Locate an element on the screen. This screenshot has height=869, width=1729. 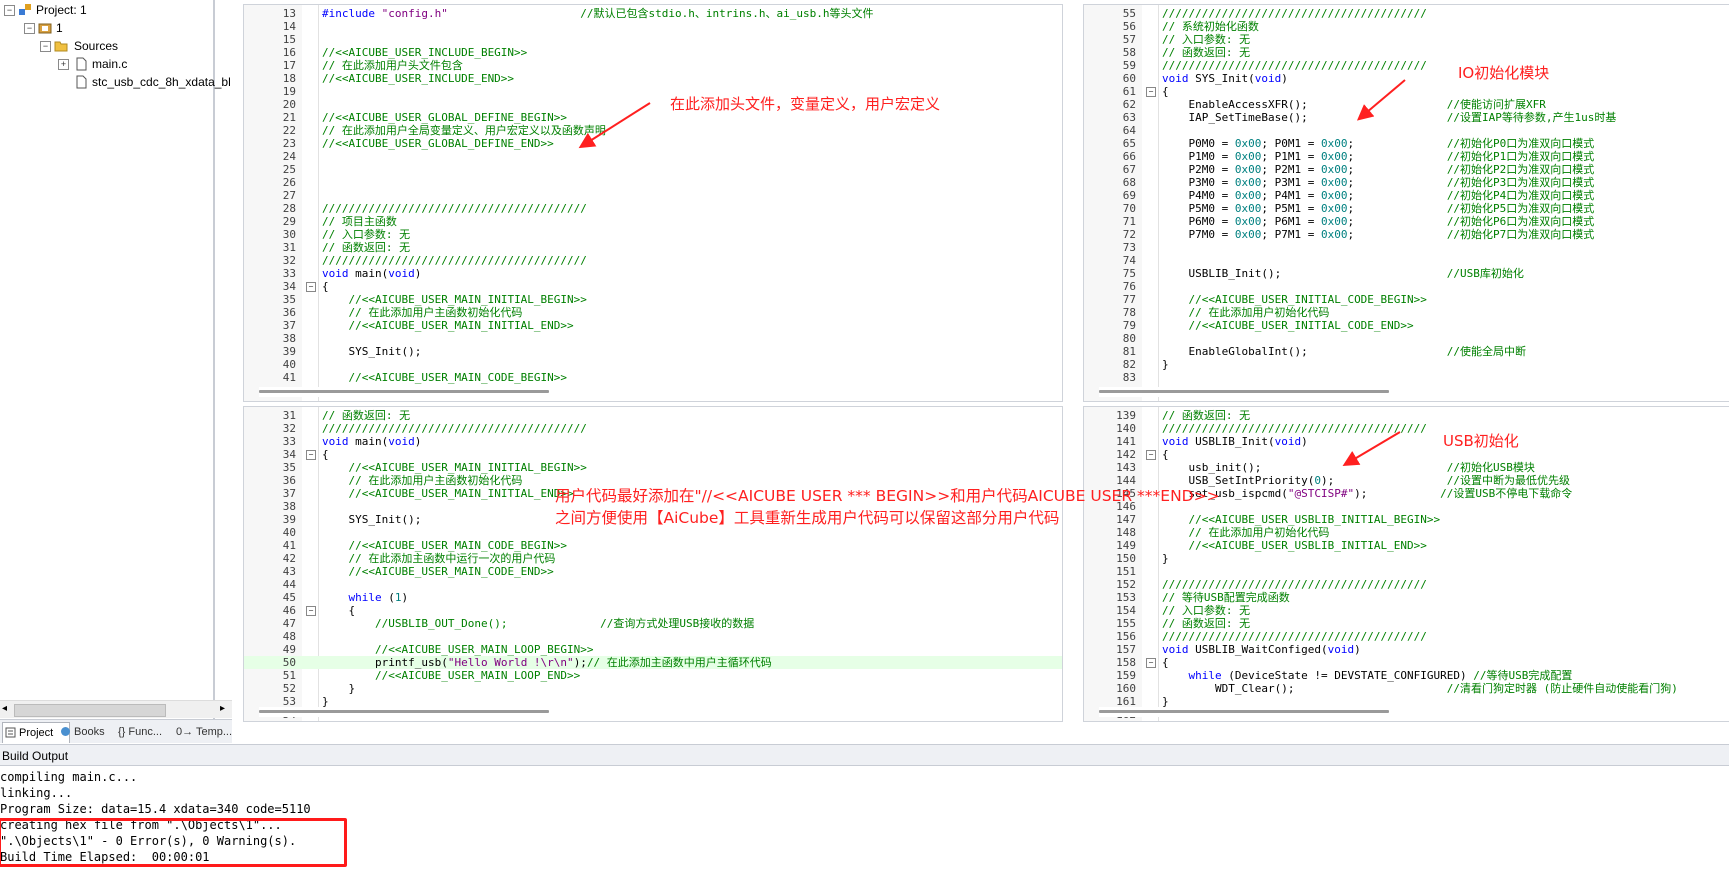
arrow-io is located at coordinates (1381, 100).